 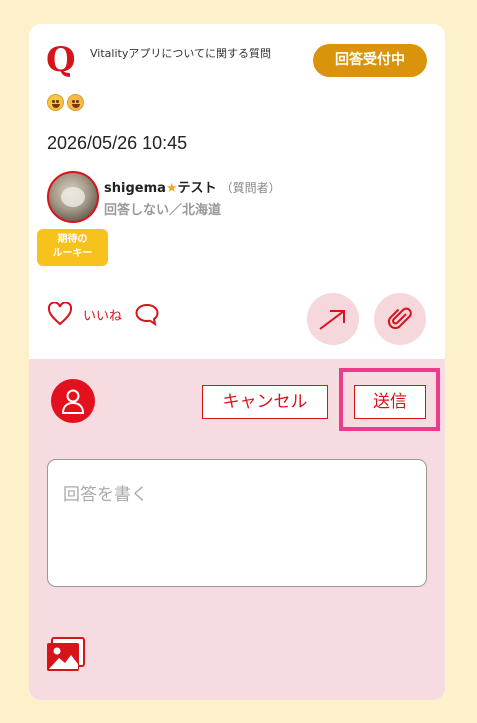 I want to click on share-arrow-icon, so click(x=332, y=320).